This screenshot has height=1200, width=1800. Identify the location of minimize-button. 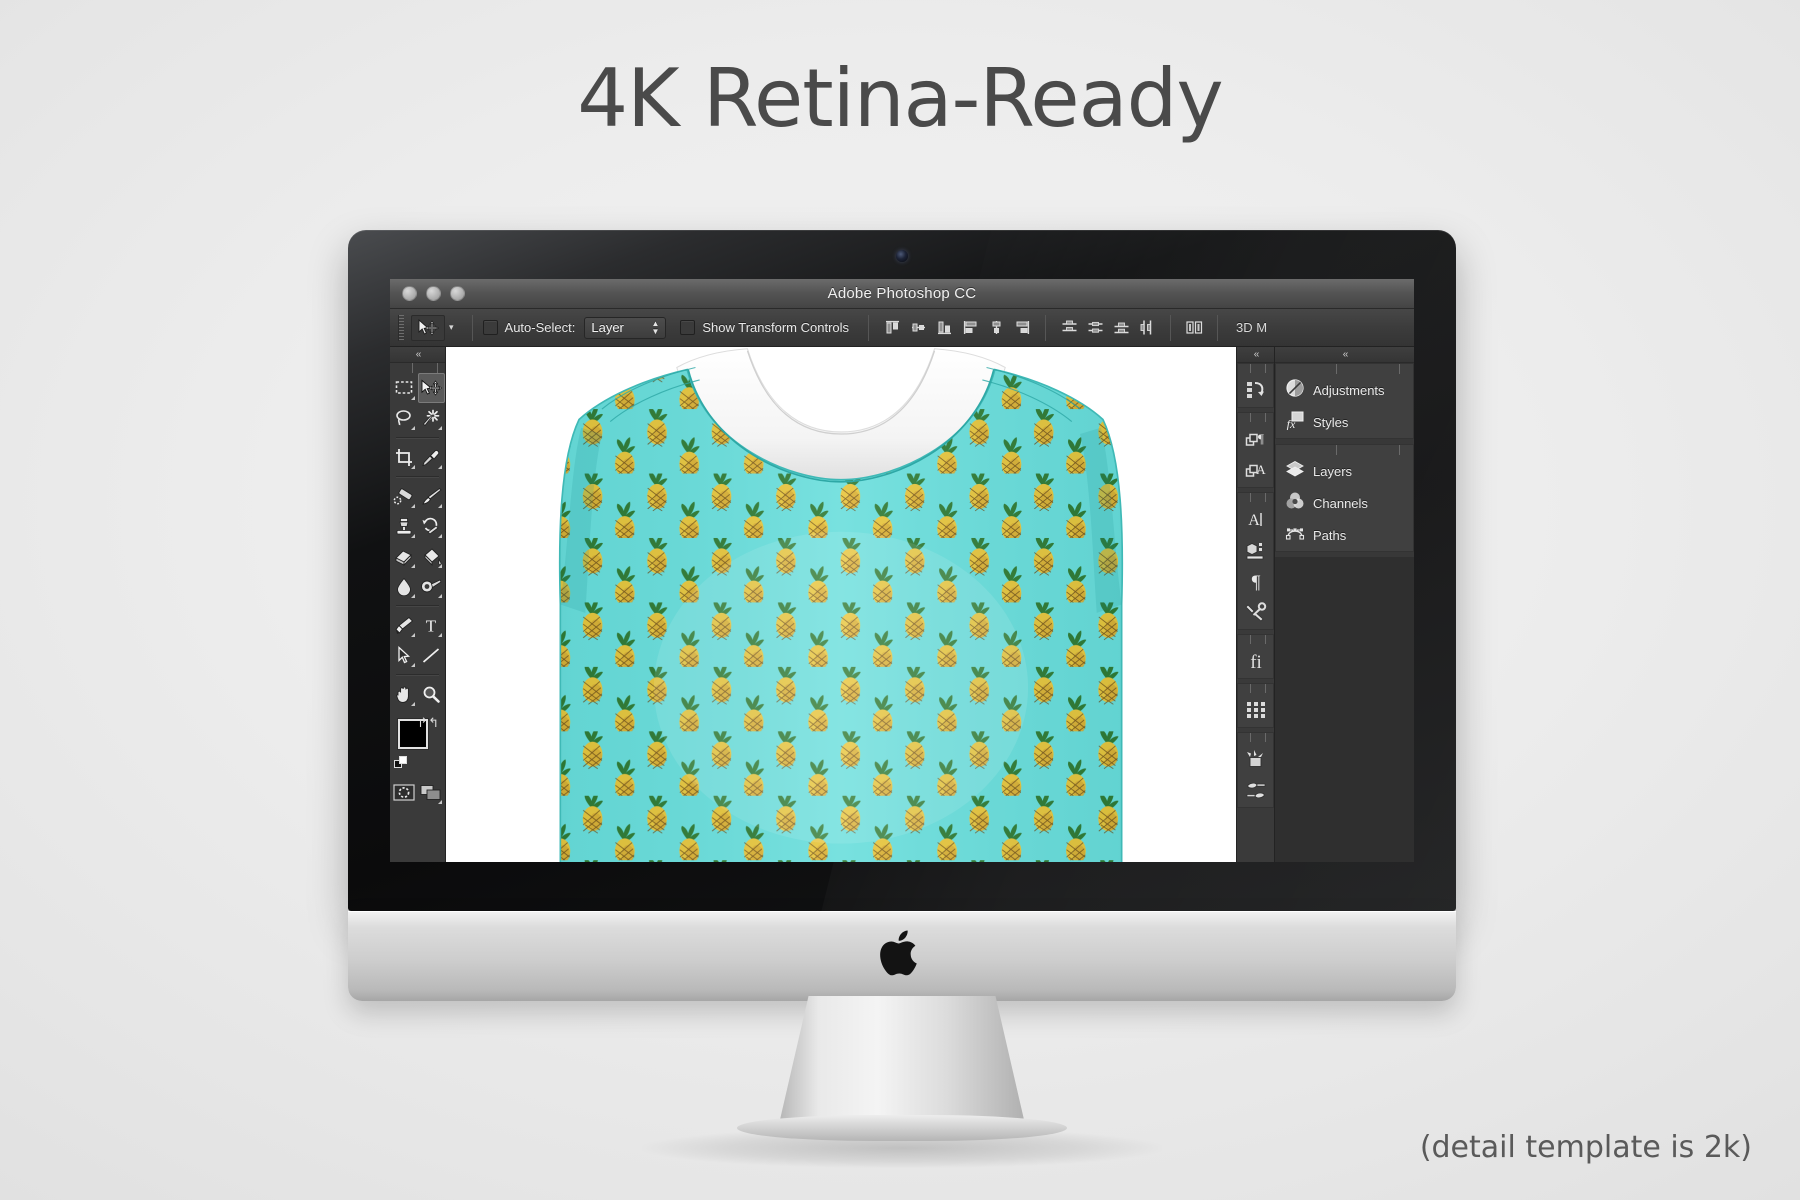
(433, 293).